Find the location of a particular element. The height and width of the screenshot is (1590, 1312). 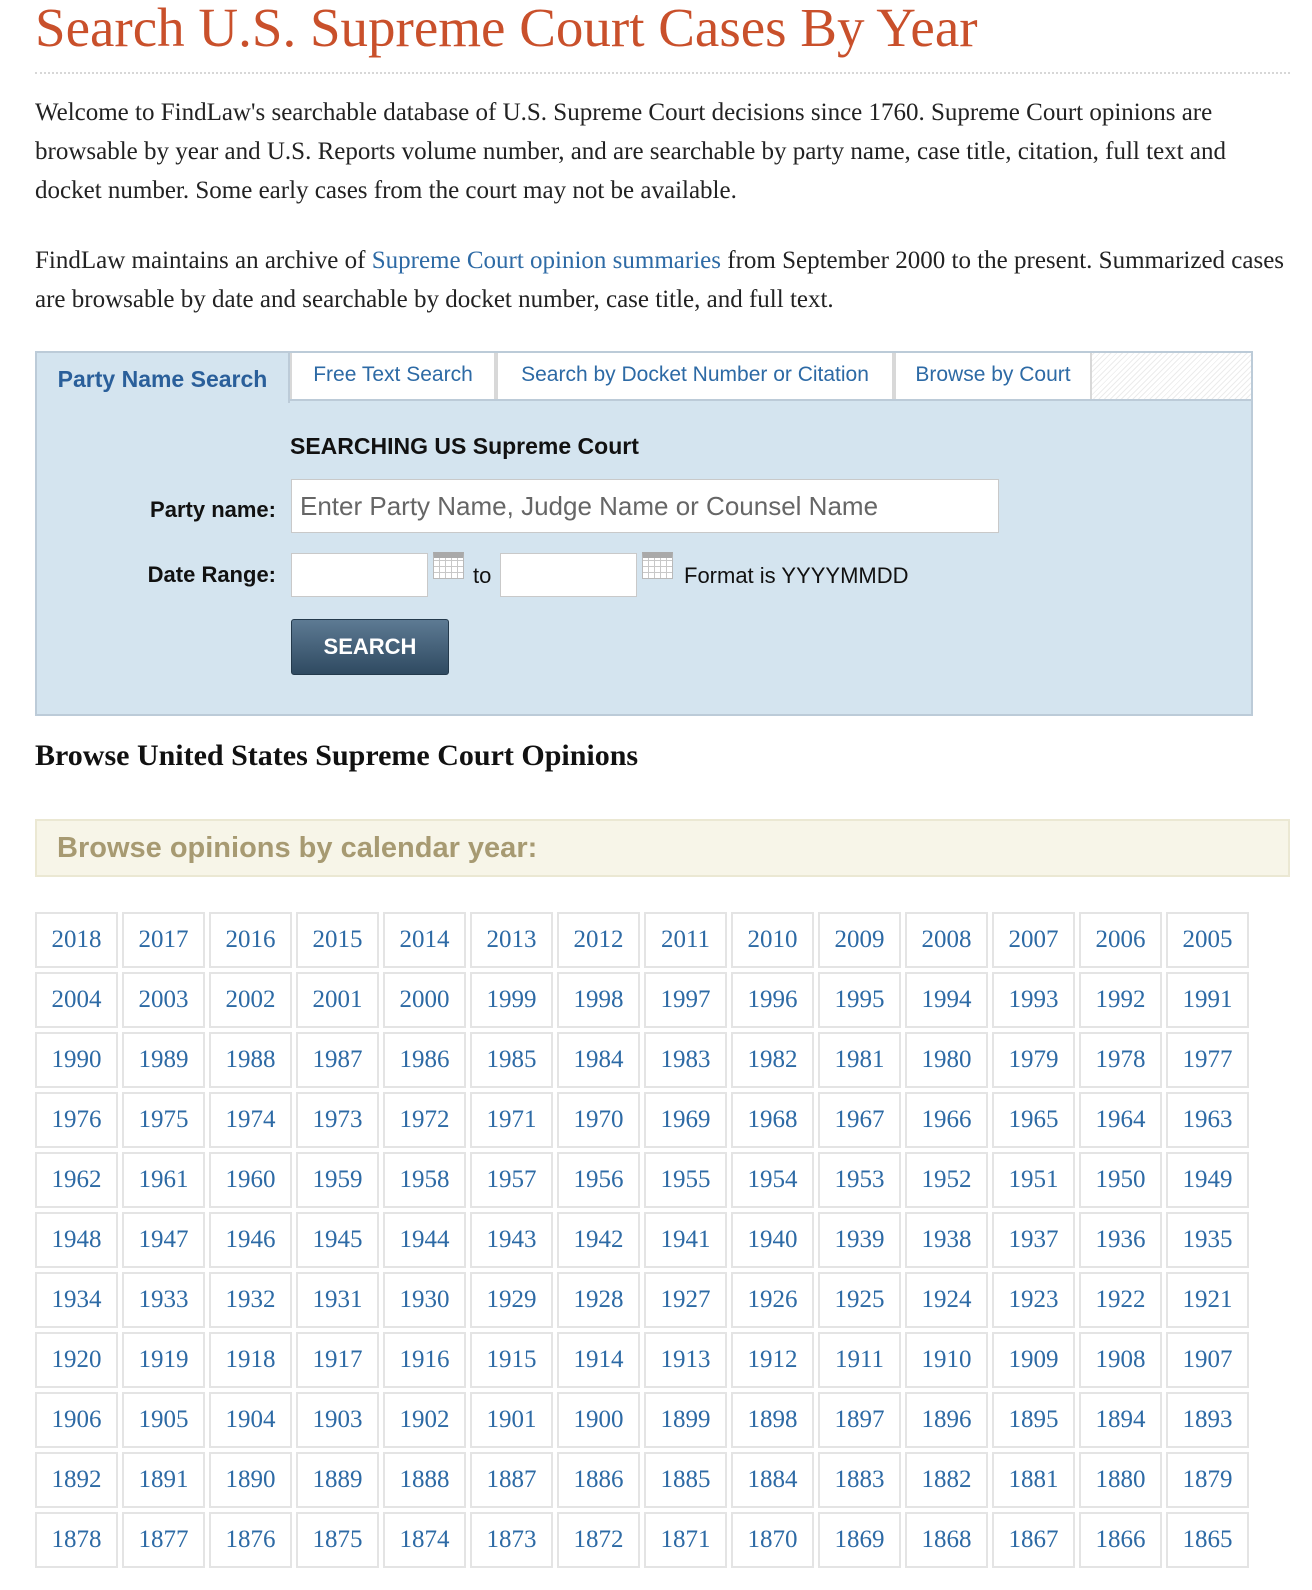

year-link: 1906 is located at coordinates (76, 1420).